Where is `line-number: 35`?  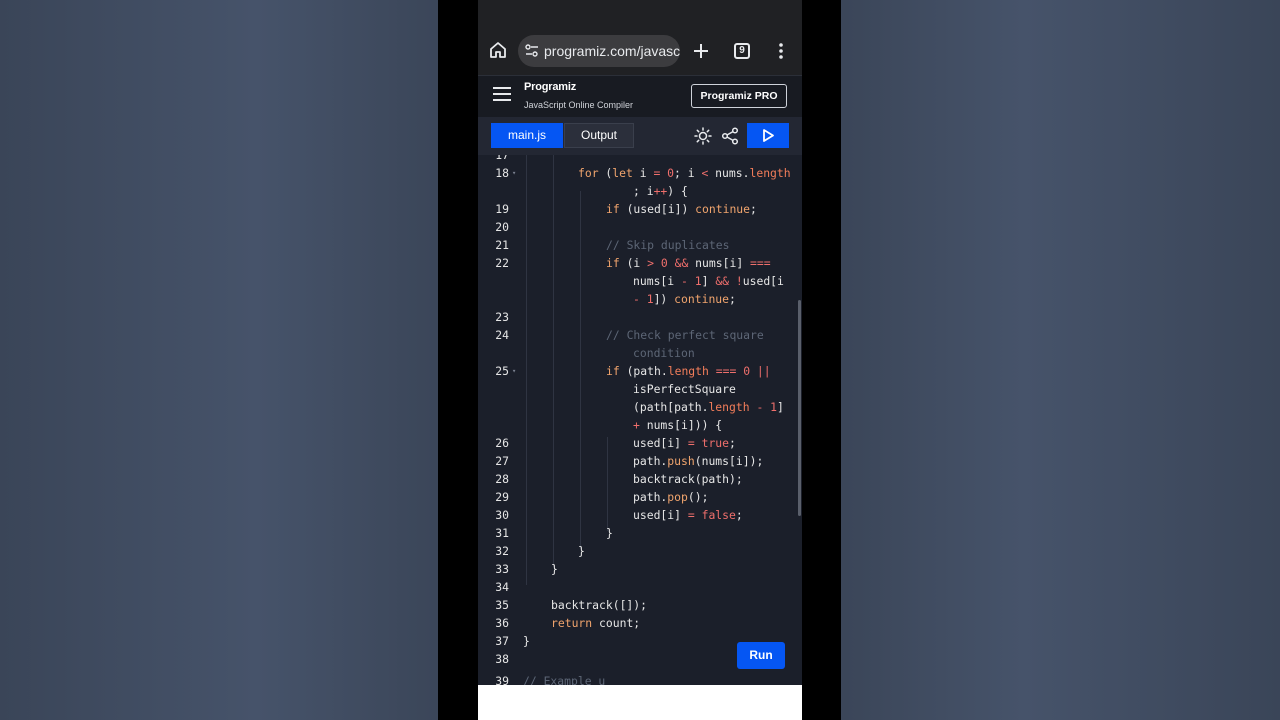 line-number: 35 is located at coordinates (502, 605).